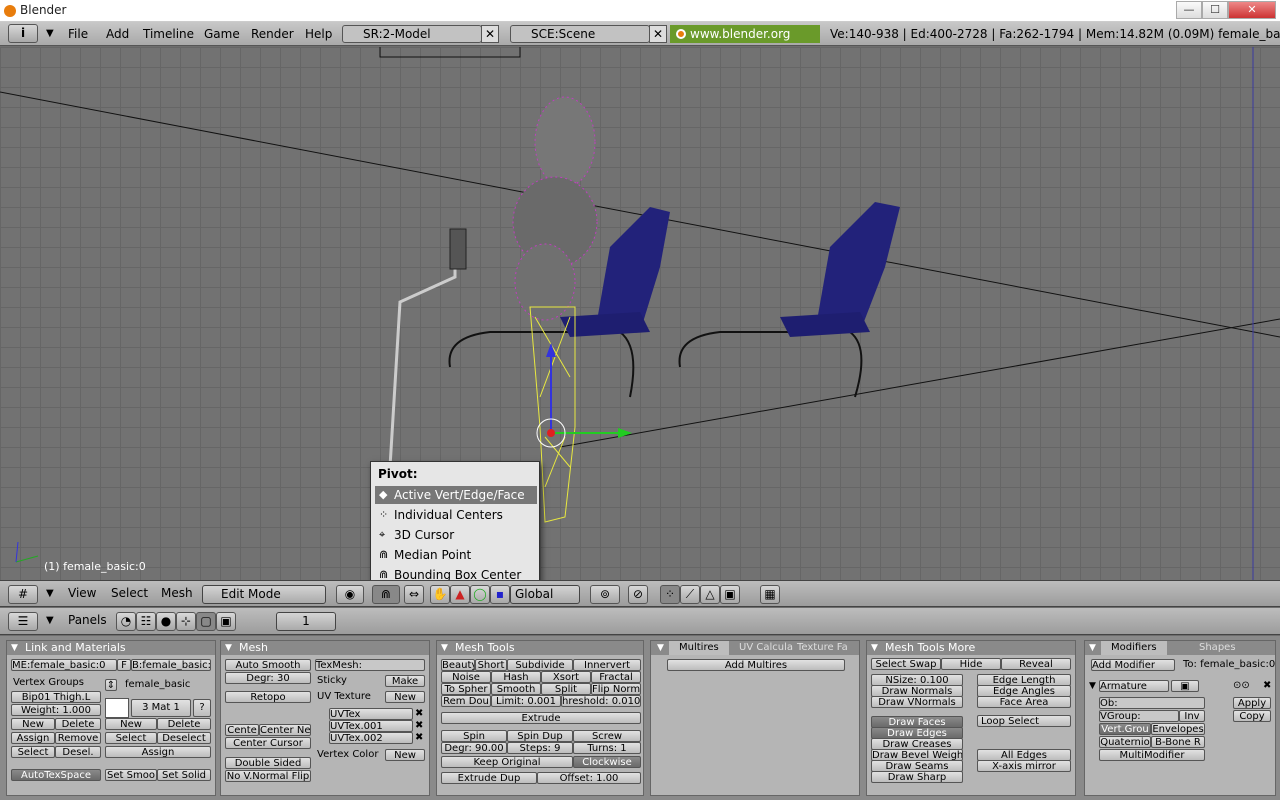 Image resolution: width=1280 pixels, height=800 pixels. I want to click on menu-view: View, so click(82, 593).